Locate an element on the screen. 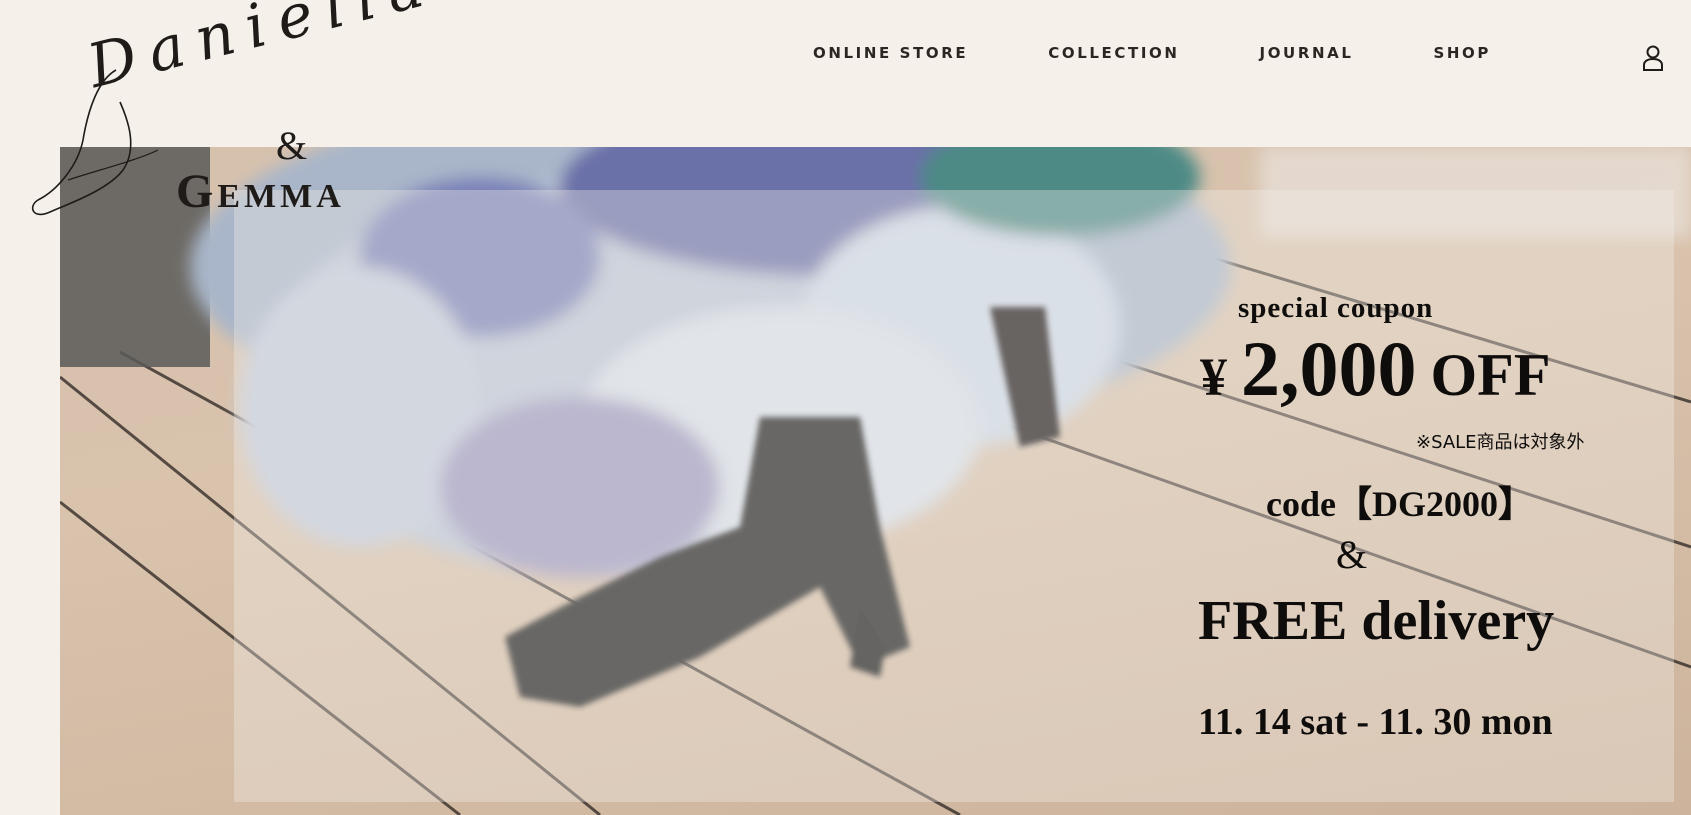 This screenshot has height=815, width=1691. promo-note: ※SALE商品は対象外 is located at coordinates (1500, 442).